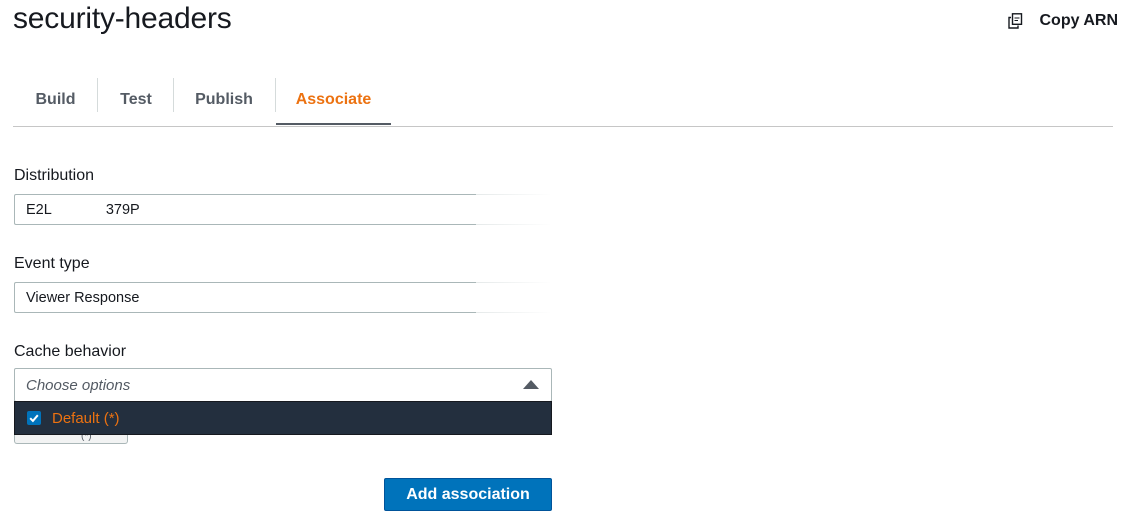  I want to click on tab-label: Publish, so click(224, 99).